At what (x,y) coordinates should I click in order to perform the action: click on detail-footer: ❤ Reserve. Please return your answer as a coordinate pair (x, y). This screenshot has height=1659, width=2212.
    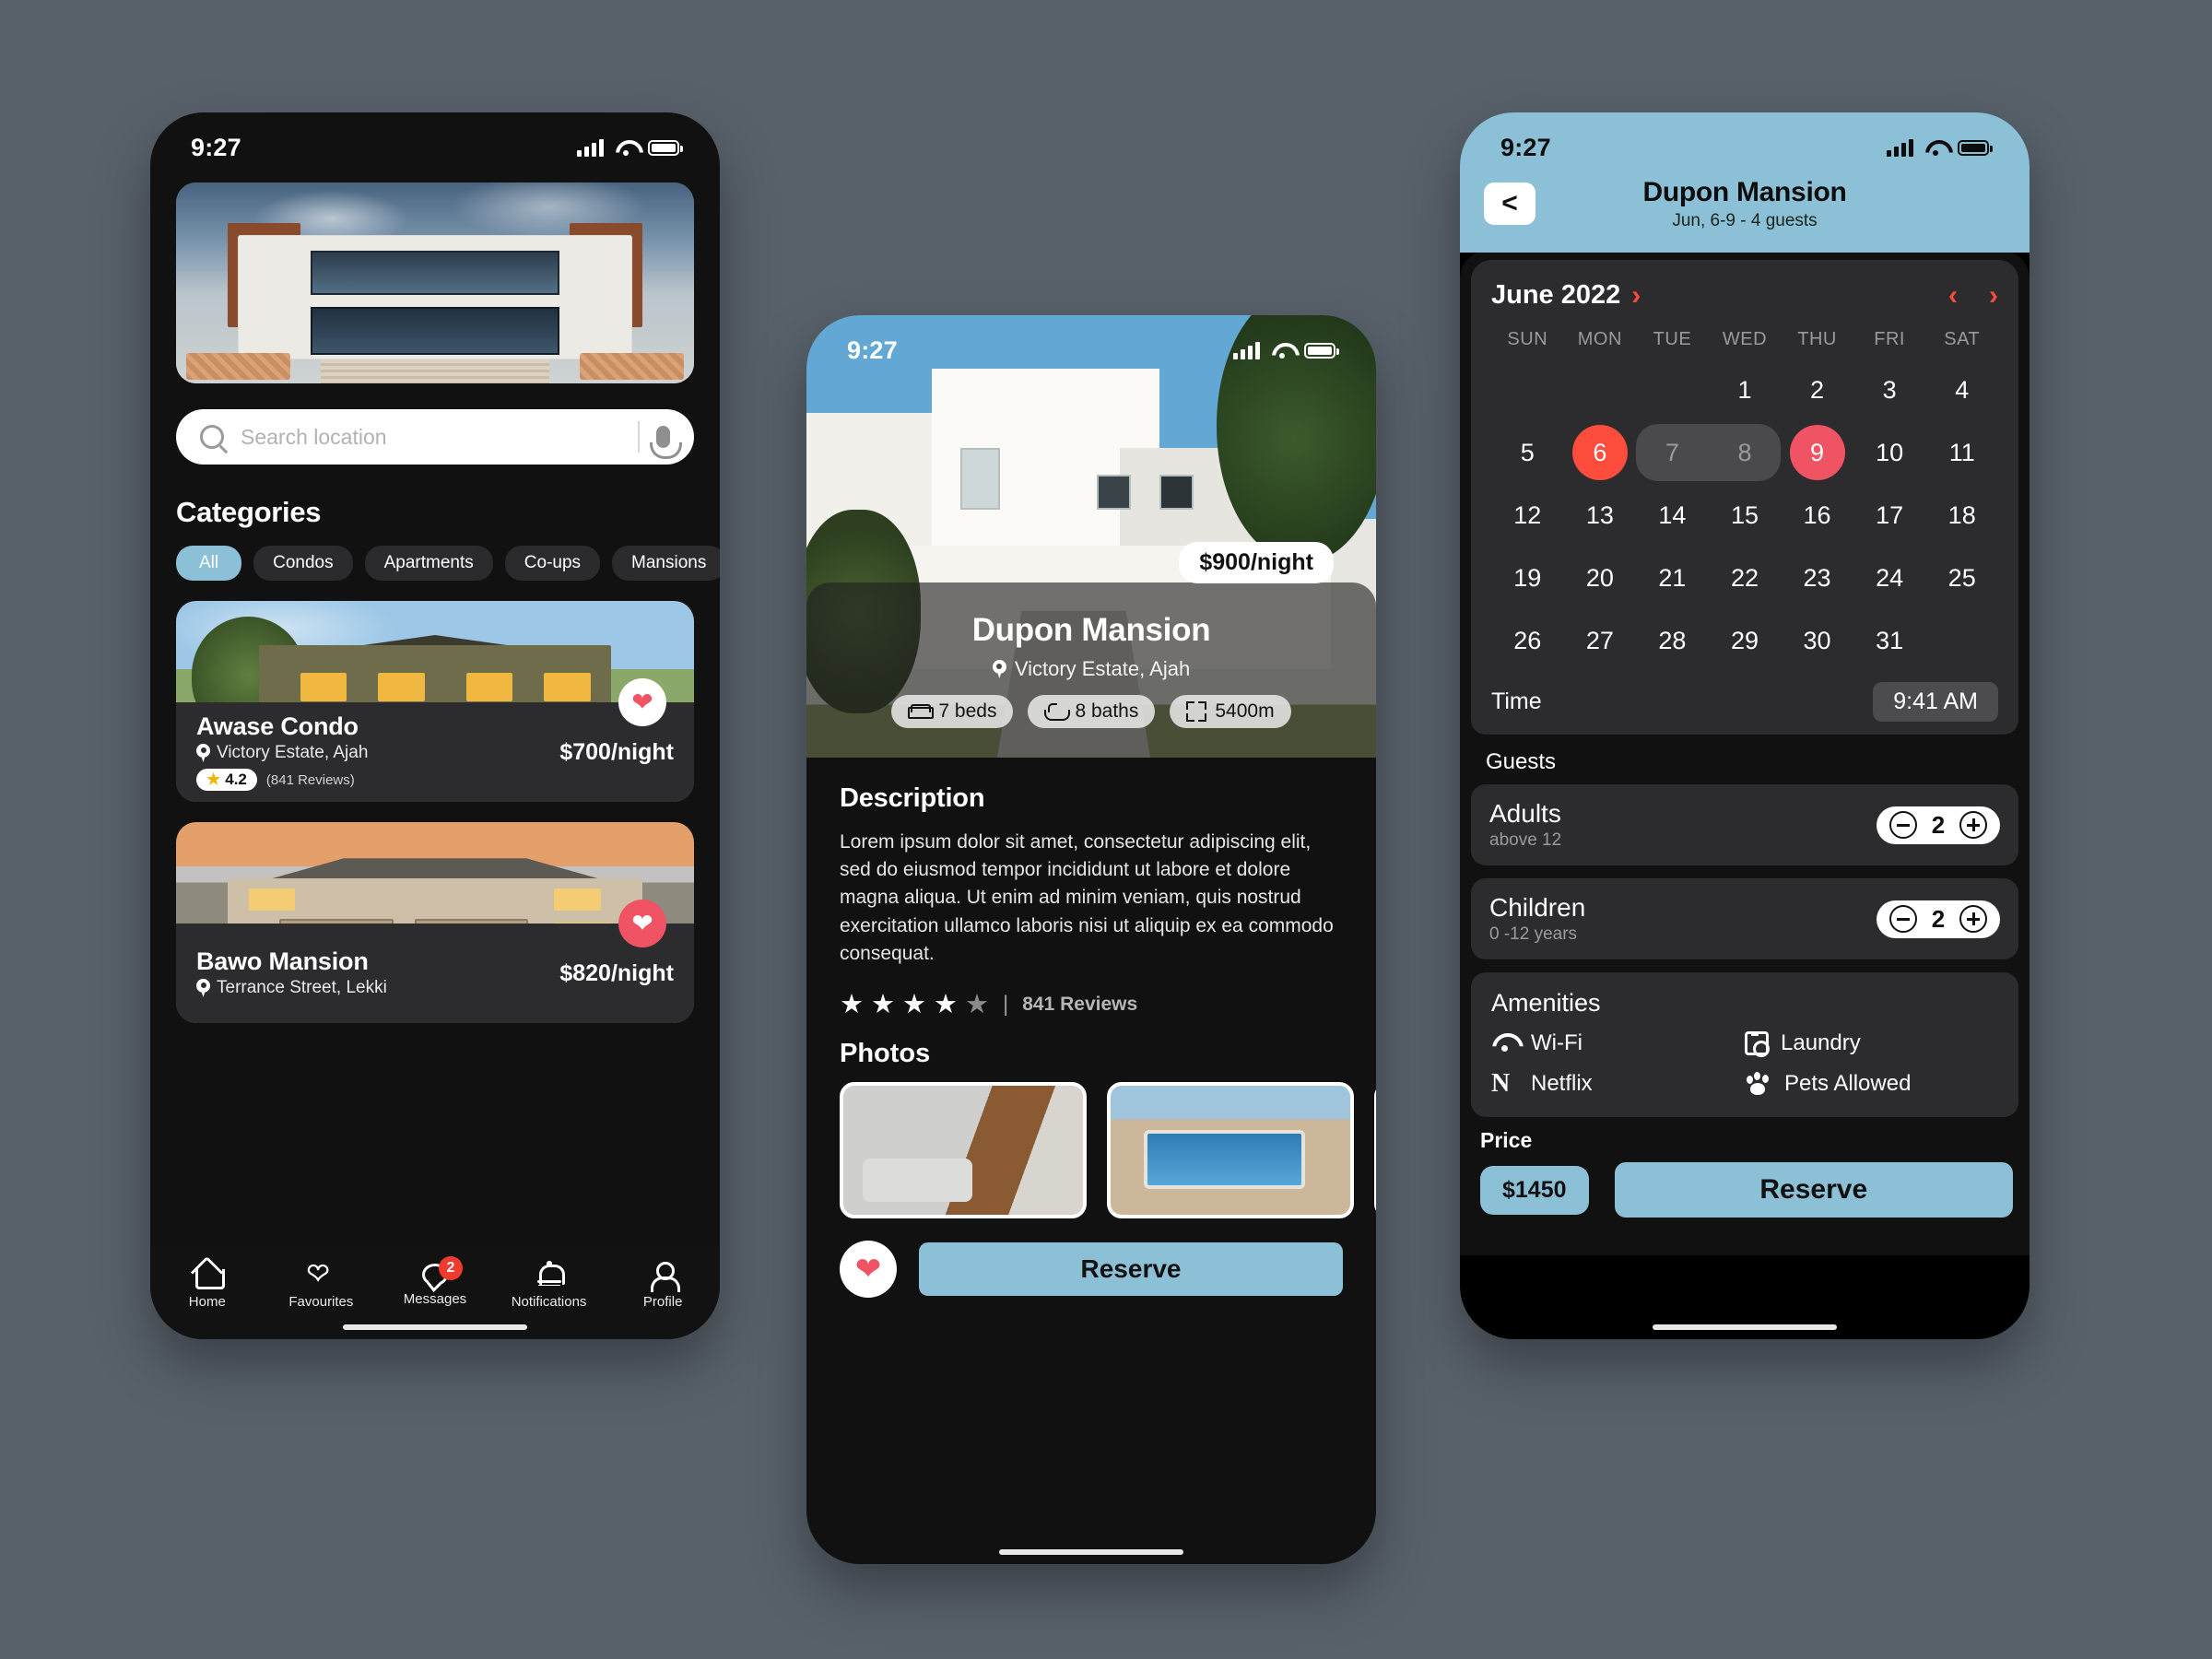
    Looking at the image, I should click on (1091, 1273).